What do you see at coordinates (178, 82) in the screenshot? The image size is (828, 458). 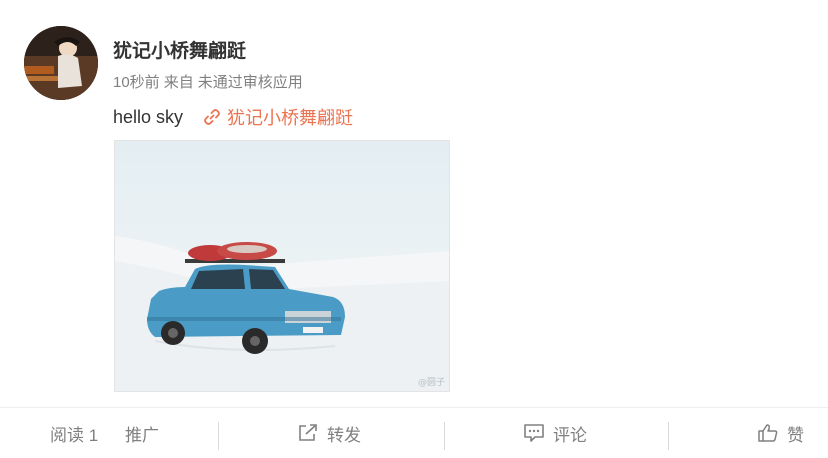 I see `source-prefix: 来自` at bounding box center [178, 82].